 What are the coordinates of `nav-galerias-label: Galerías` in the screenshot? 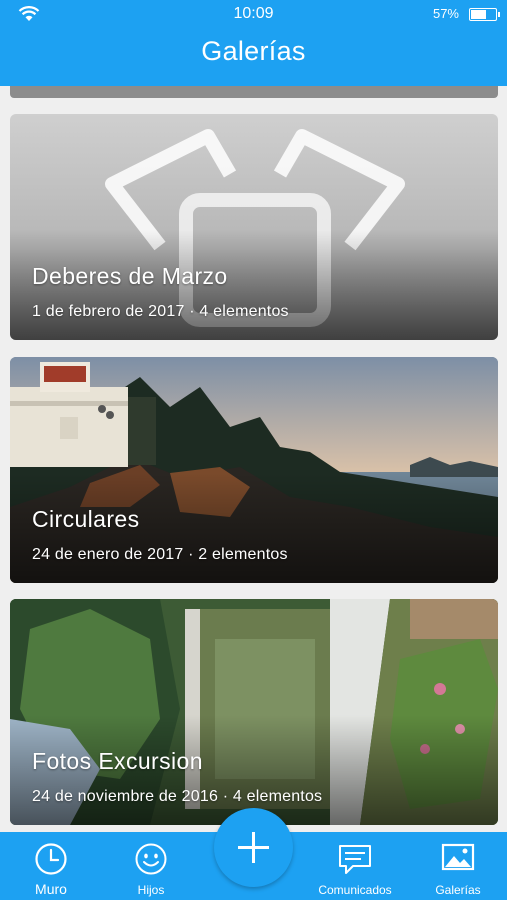 It's located at (458, 890).